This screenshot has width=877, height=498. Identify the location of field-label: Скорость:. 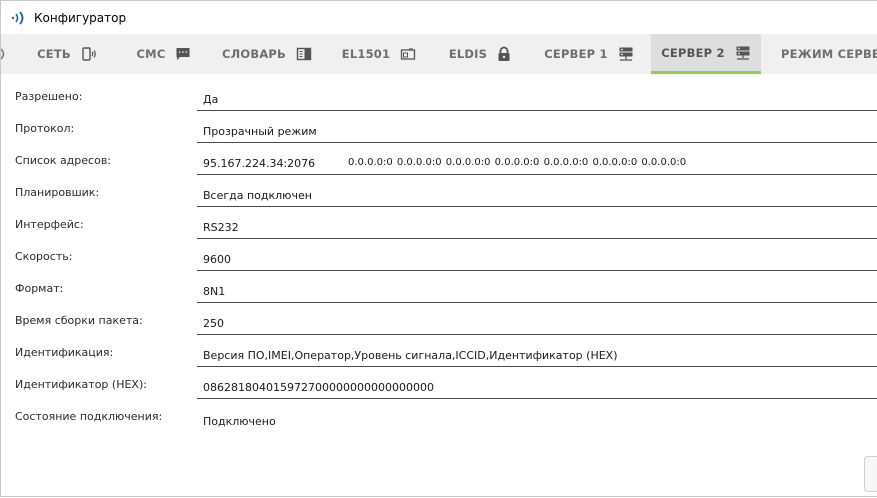
(44, 256).